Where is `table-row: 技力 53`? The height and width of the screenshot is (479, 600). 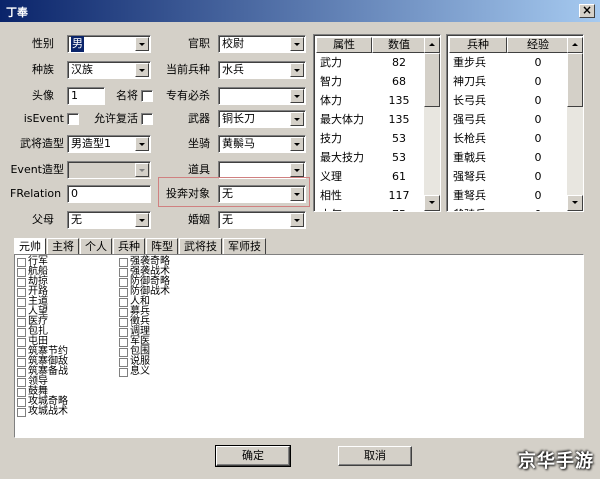
table-row: 技力 53 is located at coordinates (371, 138).